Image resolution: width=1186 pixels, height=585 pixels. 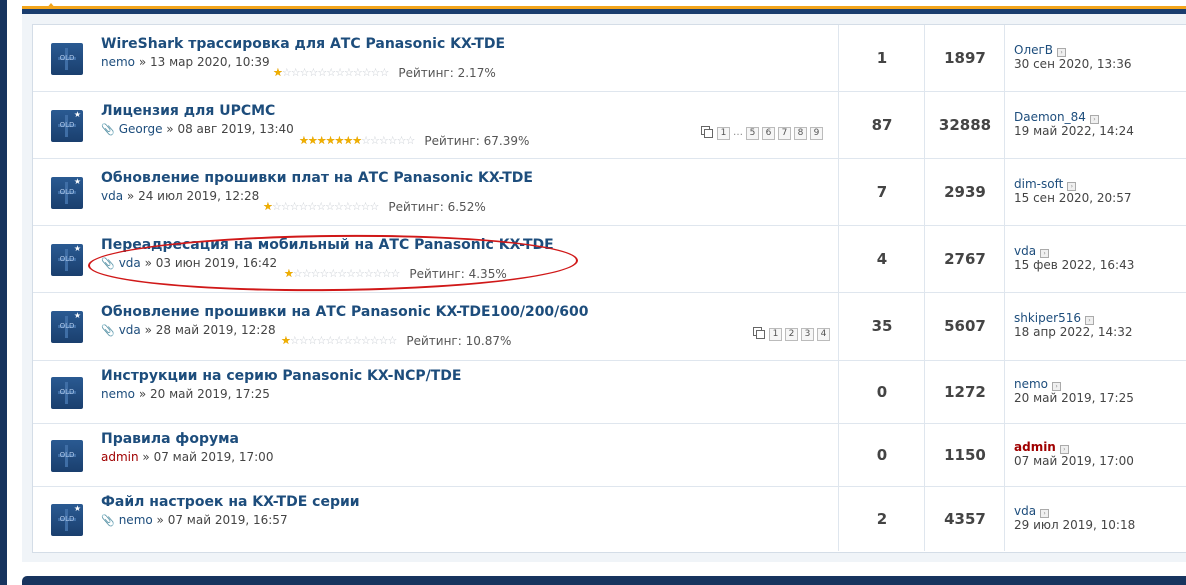 I want to click on last-post-author-link: admin, so click(x=1035, y=447).